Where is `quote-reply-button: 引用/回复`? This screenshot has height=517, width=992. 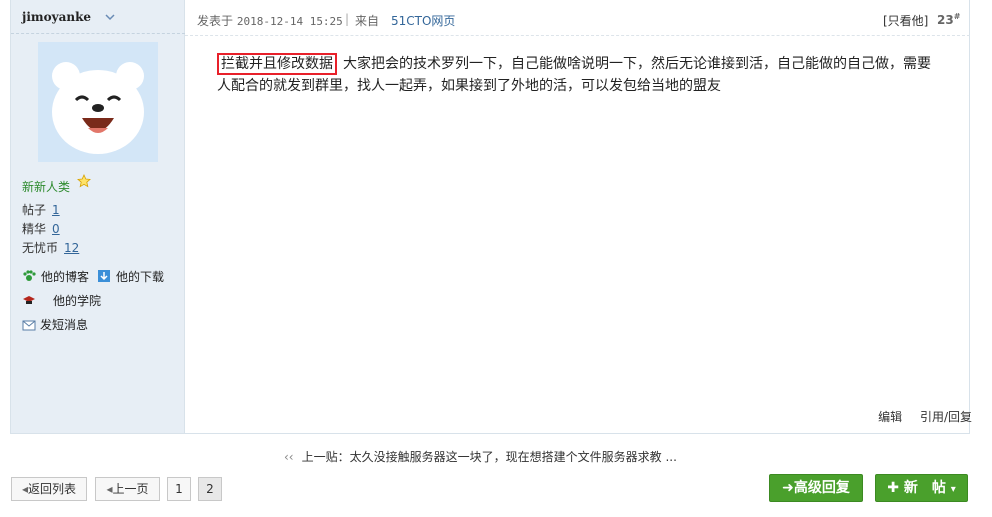 quote-reply-button: 引用/回复 is located at coordinates (946, 417).